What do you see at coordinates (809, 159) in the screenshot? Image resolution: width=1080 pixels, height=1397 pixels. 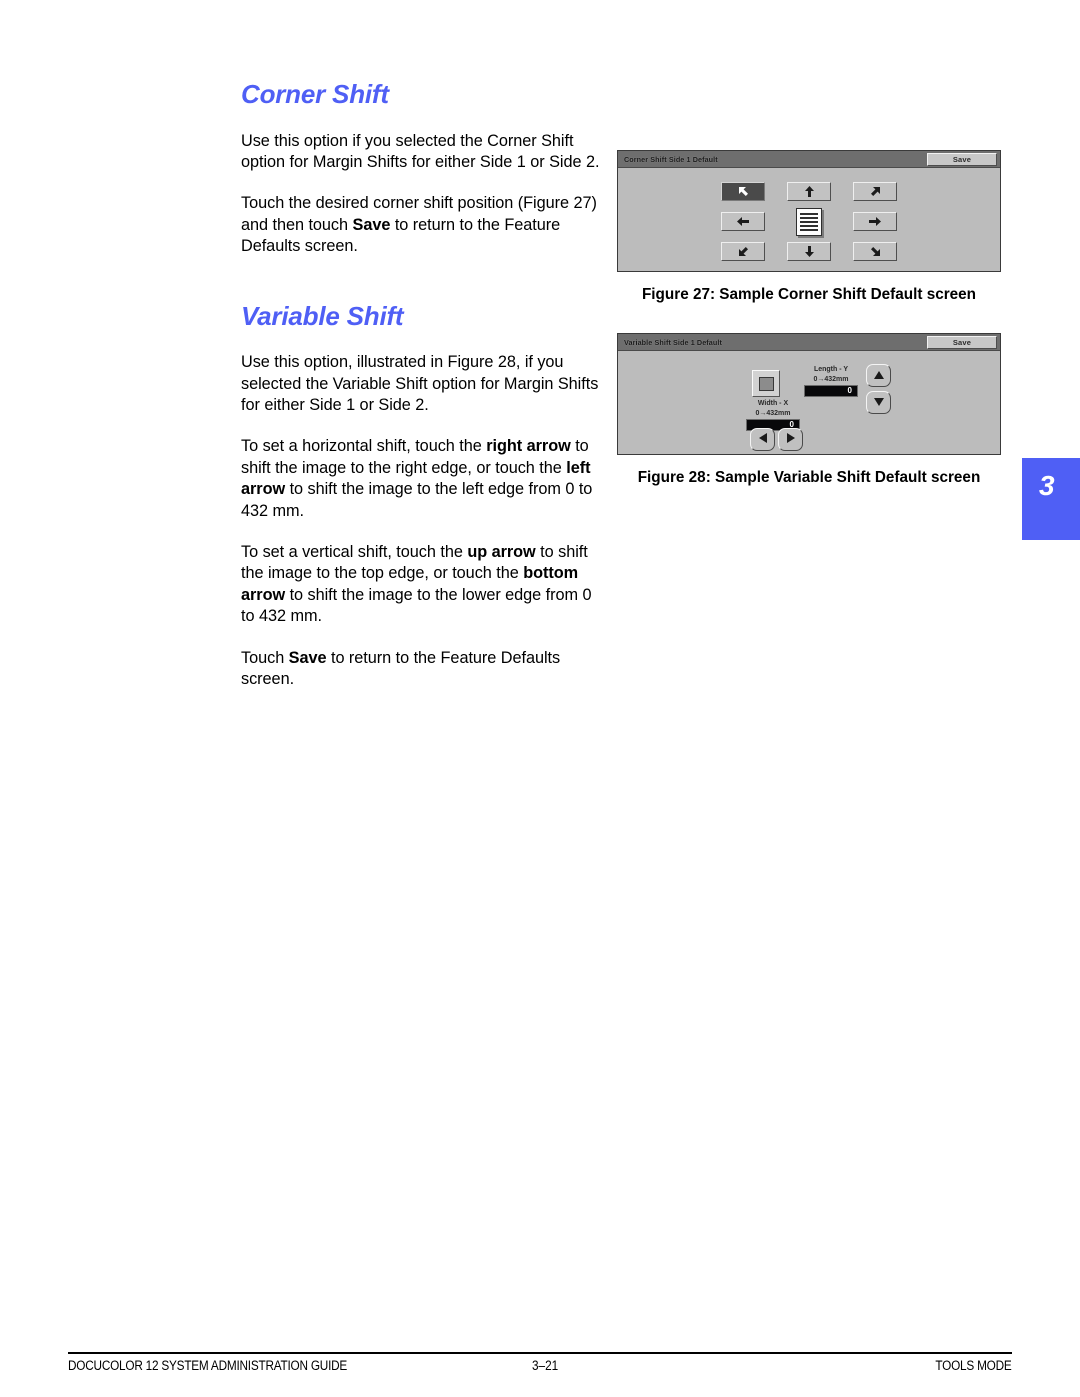 I see `screen-titlebar: Corner Shift Side 1 Default Save` at bounding box center [809, 159].